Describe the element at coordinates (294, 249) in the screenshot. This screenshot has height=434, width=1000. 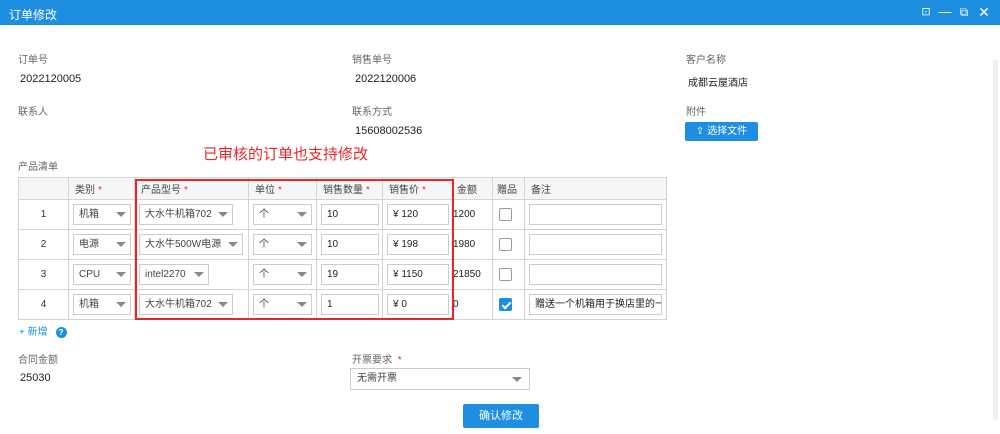
I see `highlight-box` at that location.